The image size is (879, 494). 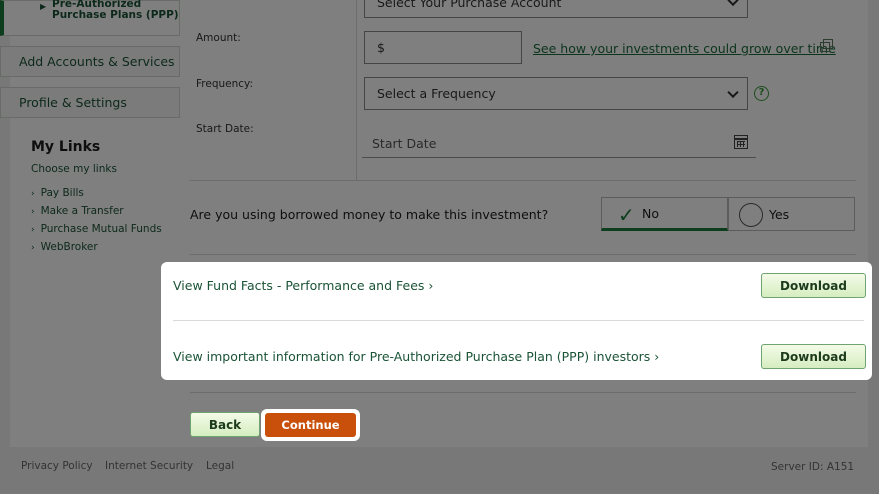 I want to click on server-id: Server ID: A151, so click(x=813, y=467).